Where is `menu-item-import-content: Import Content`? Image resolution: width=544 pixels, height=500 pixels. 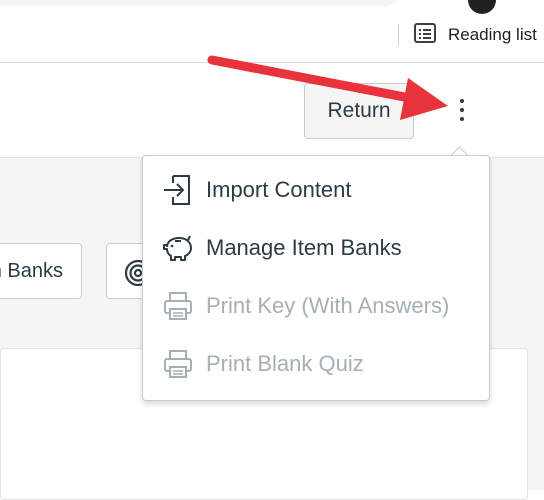 menu-item-import-content: Import Content is located at coordinates (316, 190).